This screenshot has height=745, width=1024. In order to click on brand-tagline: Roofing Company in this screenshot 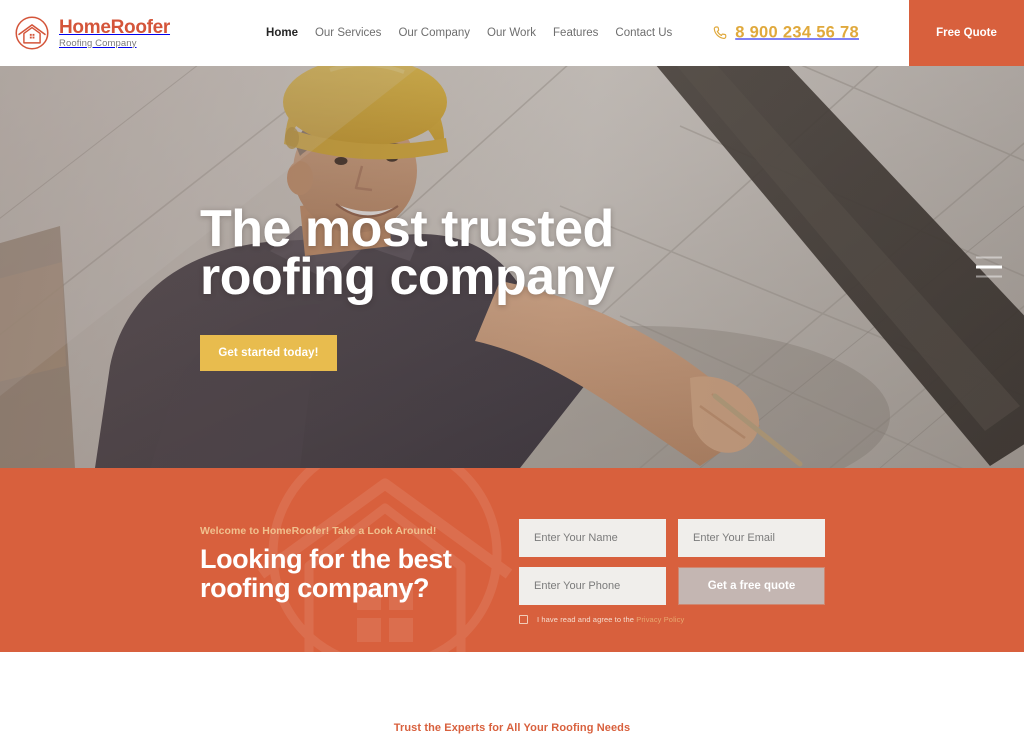, I will do `click(98, 43)`.